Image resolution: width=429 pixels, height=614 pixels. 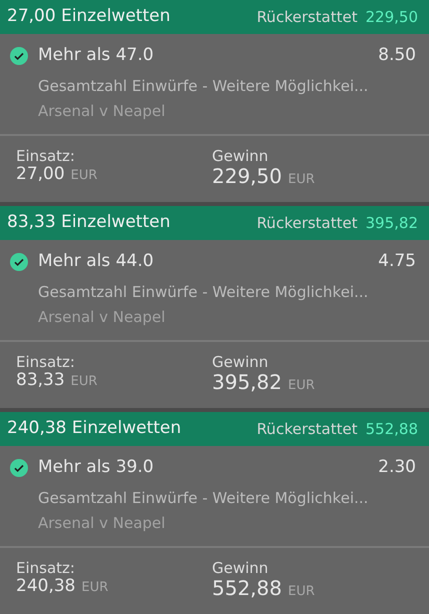 What do you see at coordinates (247, 587) in the screenshot?
I see `win-amount: 552,88` at bounding box center [247, 587].